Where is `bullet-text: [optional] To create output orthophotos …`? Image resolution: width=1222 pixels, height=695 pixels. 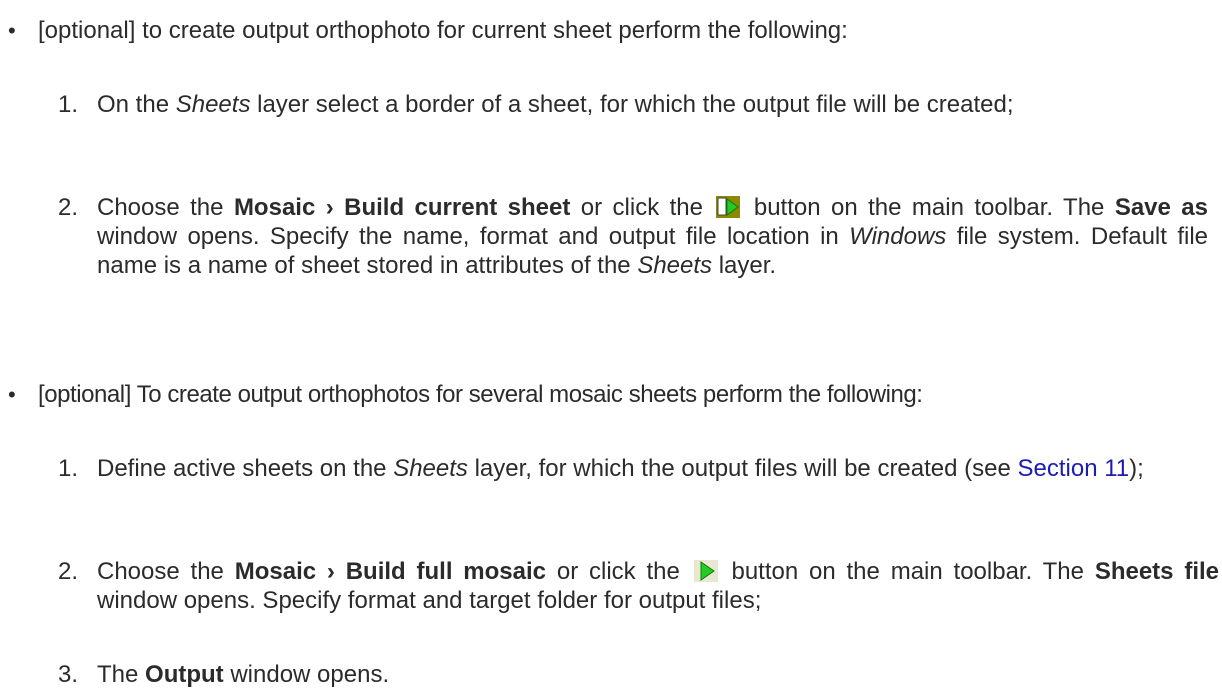
bullet-text: [optional] To create output orthophotos … is located at coordinates (480, 394).